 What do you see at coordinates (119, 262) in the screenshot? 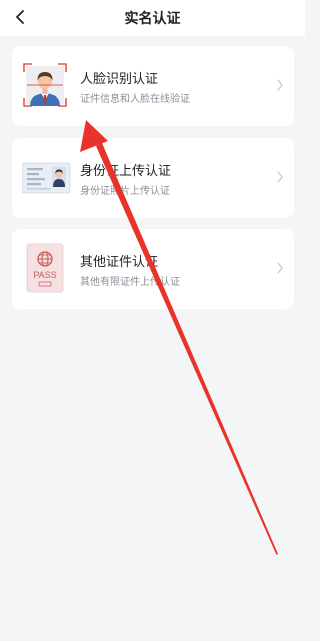
I see `option-label: 其他证件认证` at bounding box center [119, 262].